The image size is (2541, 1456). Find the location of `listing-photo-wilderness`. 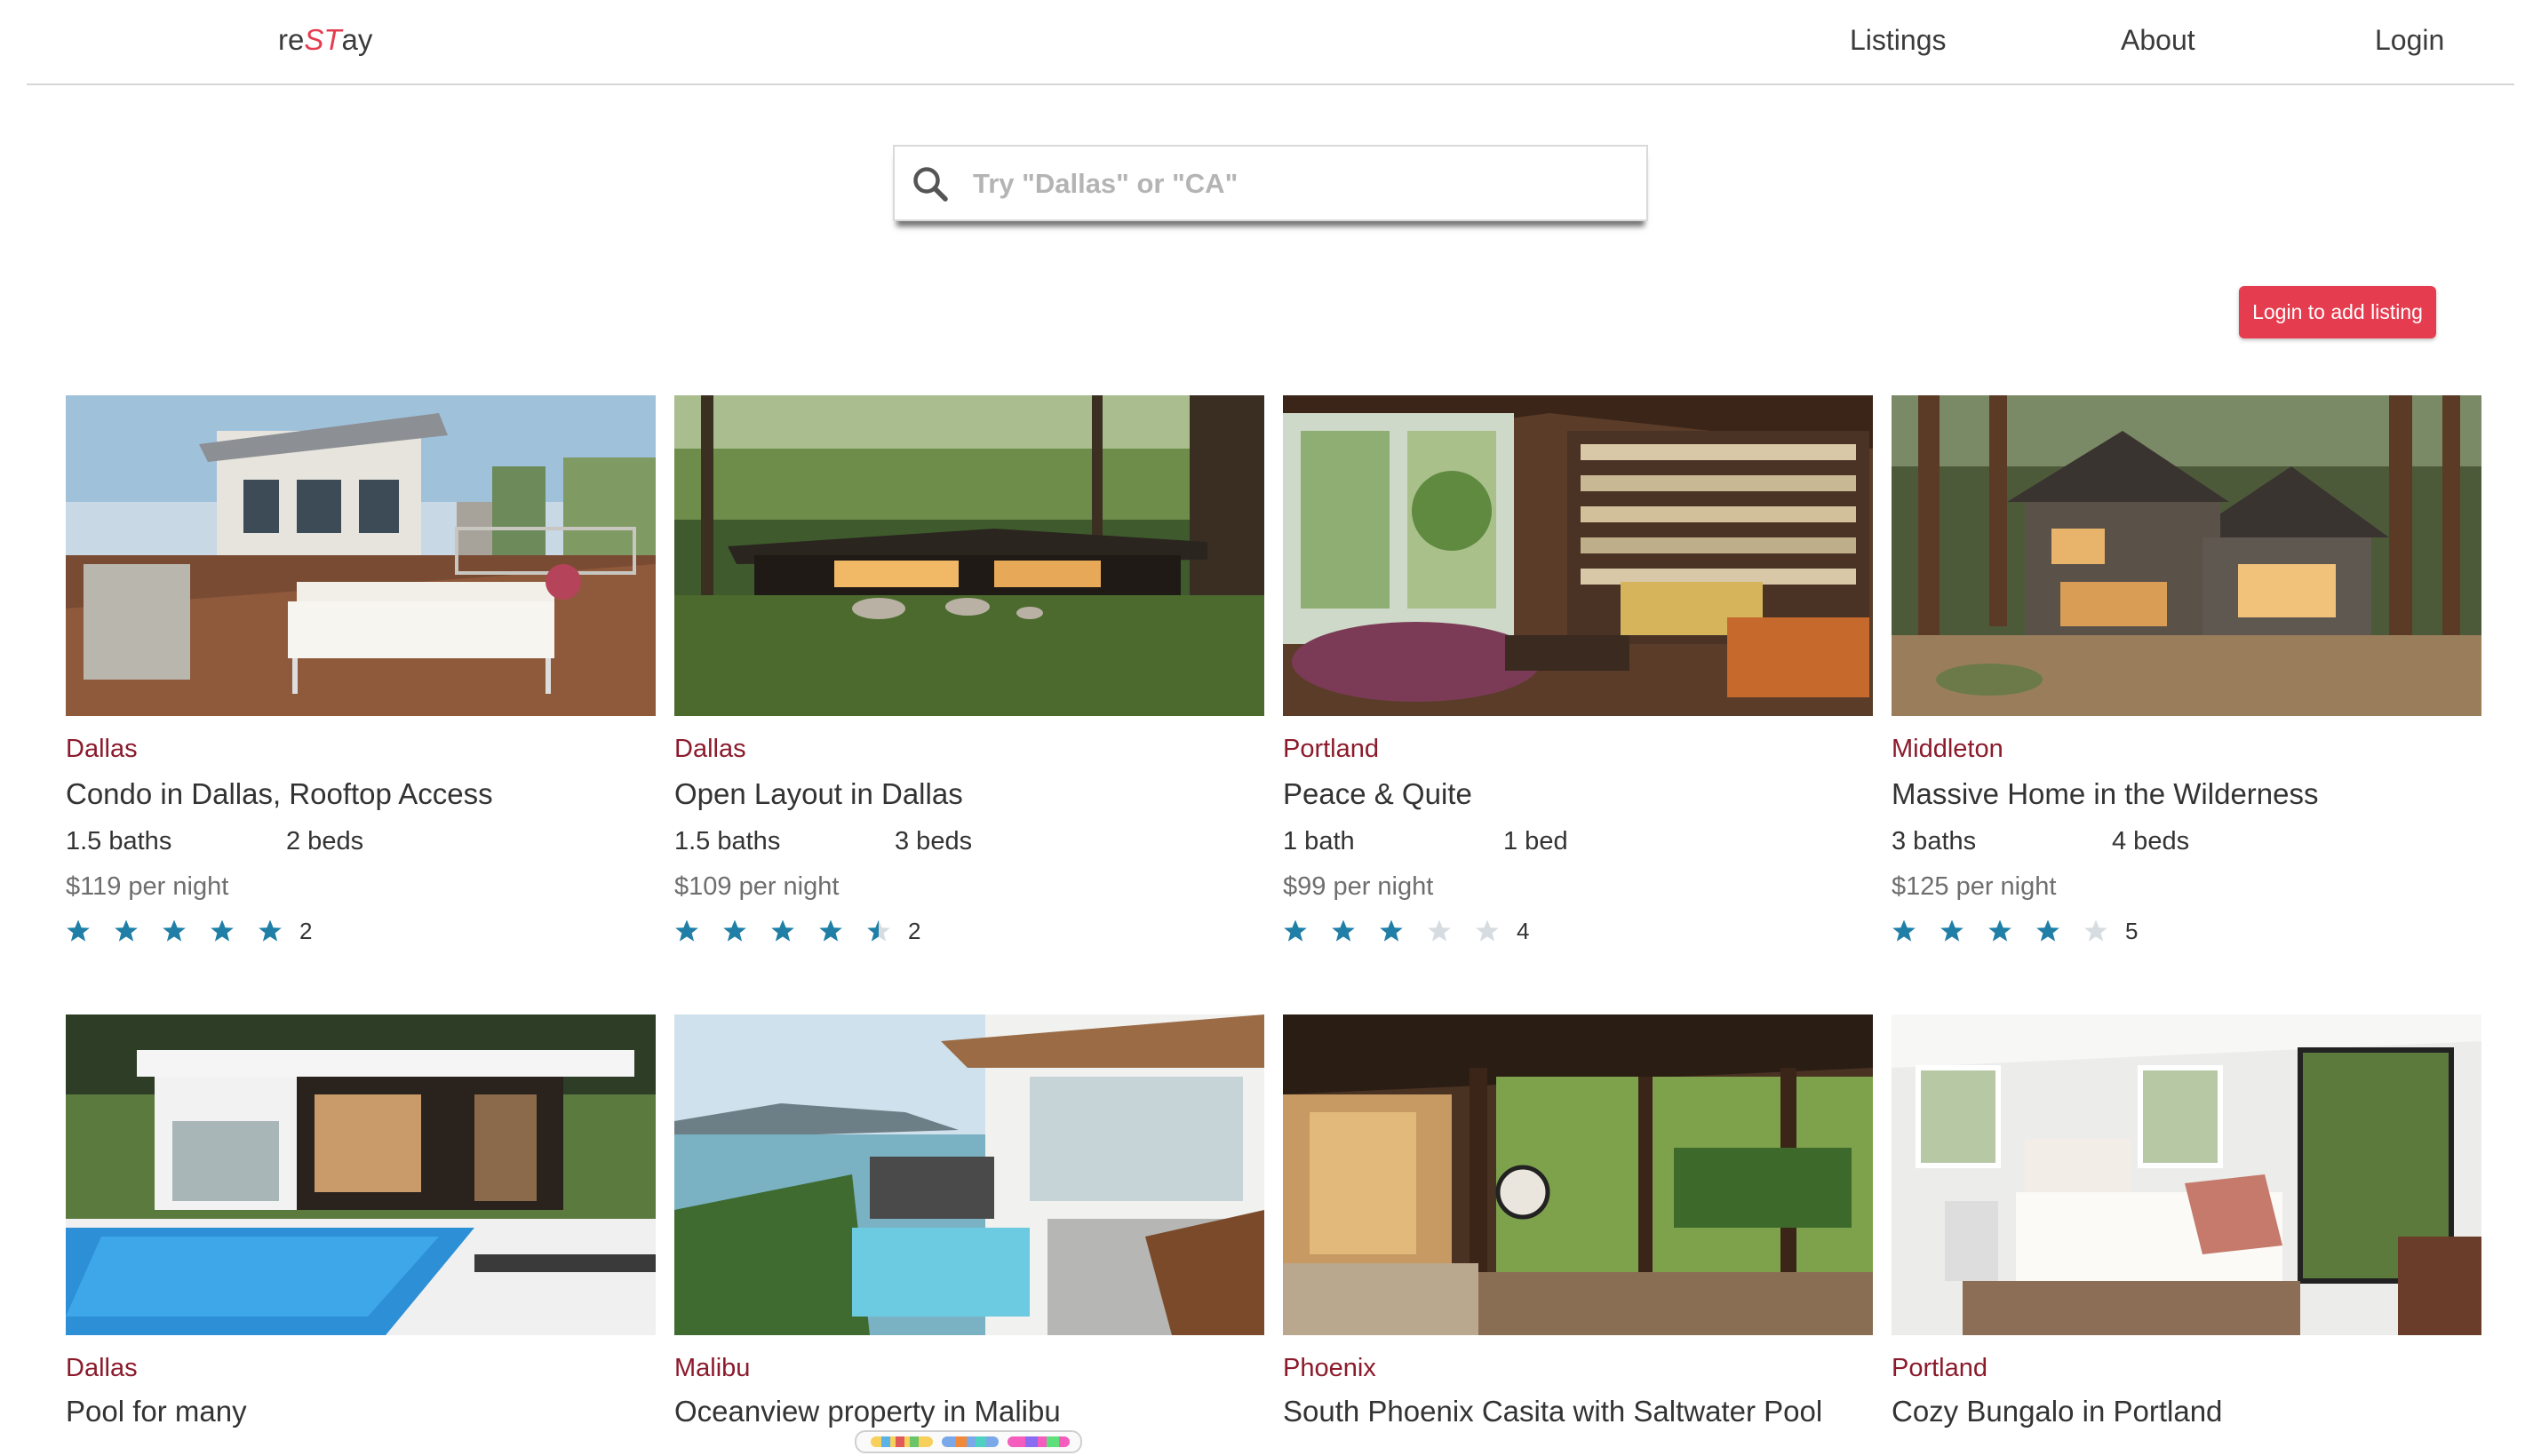

listing-photo-wilderness is located at coordinates (2187, 555).